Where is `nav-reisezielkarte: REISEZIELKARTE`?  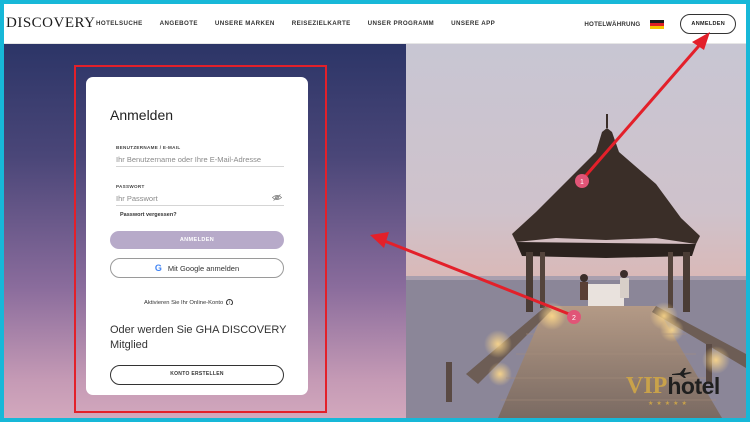 nav-reisezielkarte: REISEZIELKARTE is located at coordinates (321, 23).